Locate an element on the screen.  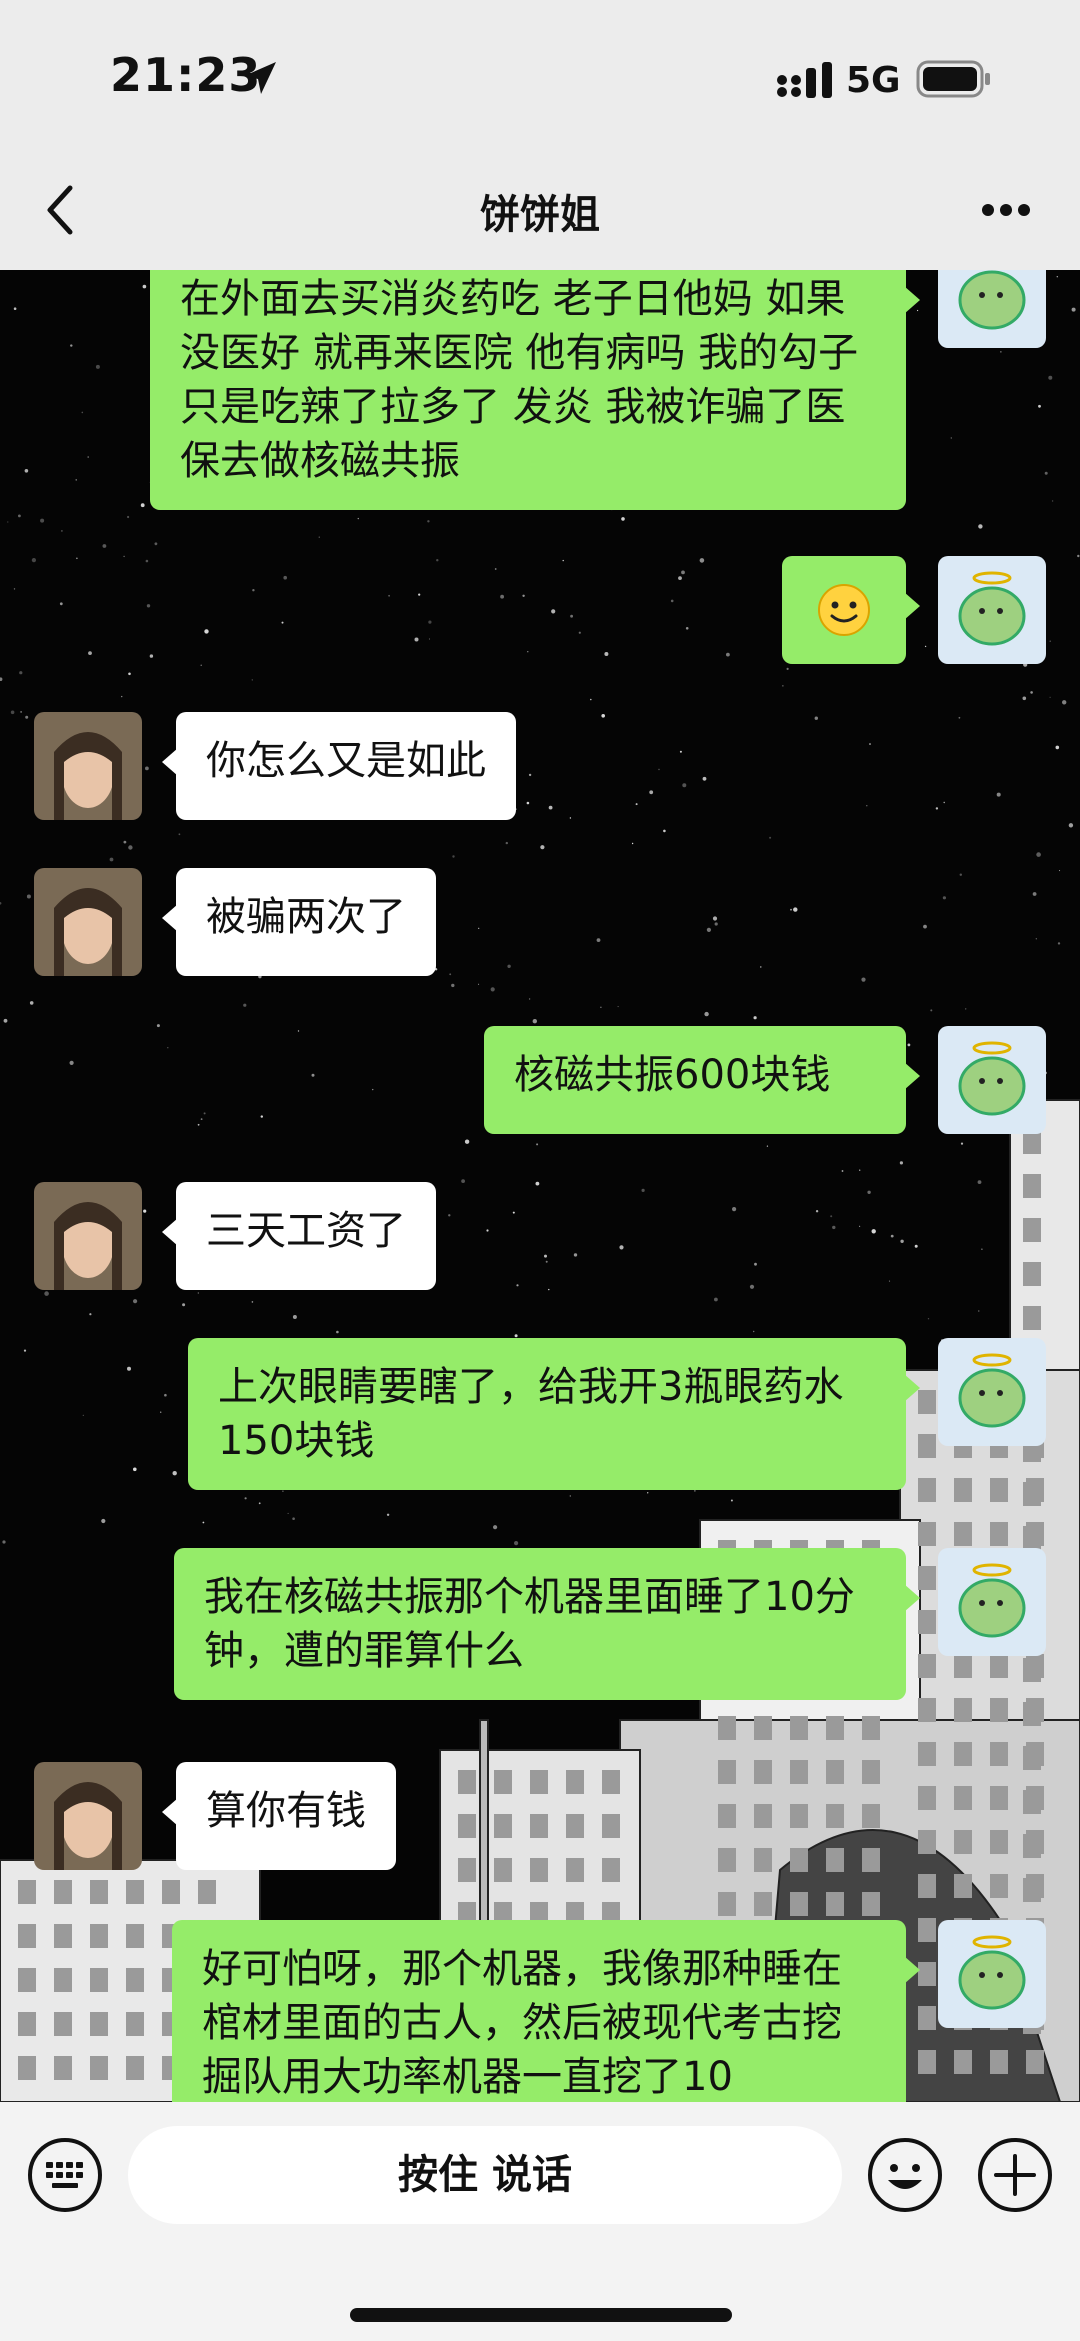
message-text: 你怎么又是如此 is located at coordinates (346, 761).